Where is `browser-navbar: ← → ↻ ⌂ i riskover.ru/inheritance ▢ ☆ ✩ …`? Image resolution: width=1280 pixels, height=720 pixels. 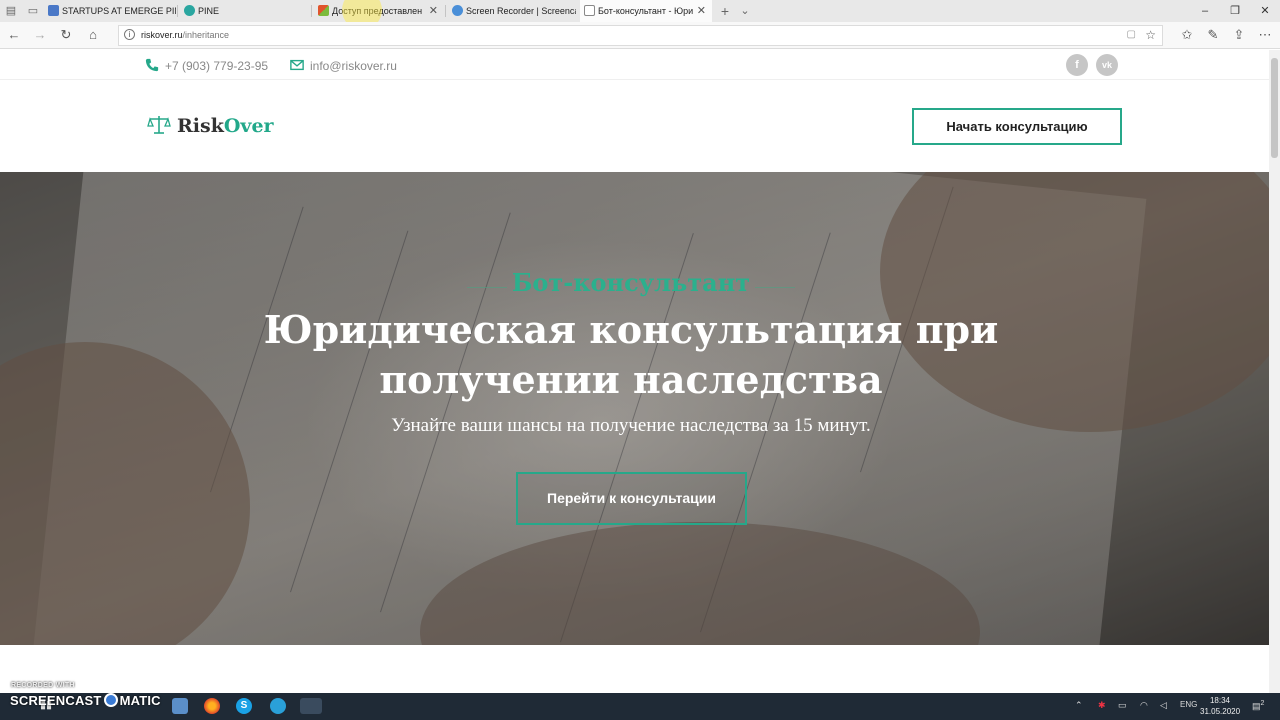
browser-navbar: ← → ↻ ⌂ i riskover.ru/inheritance ▢ ☆ ✩ … is located at coordinates (640, 35).